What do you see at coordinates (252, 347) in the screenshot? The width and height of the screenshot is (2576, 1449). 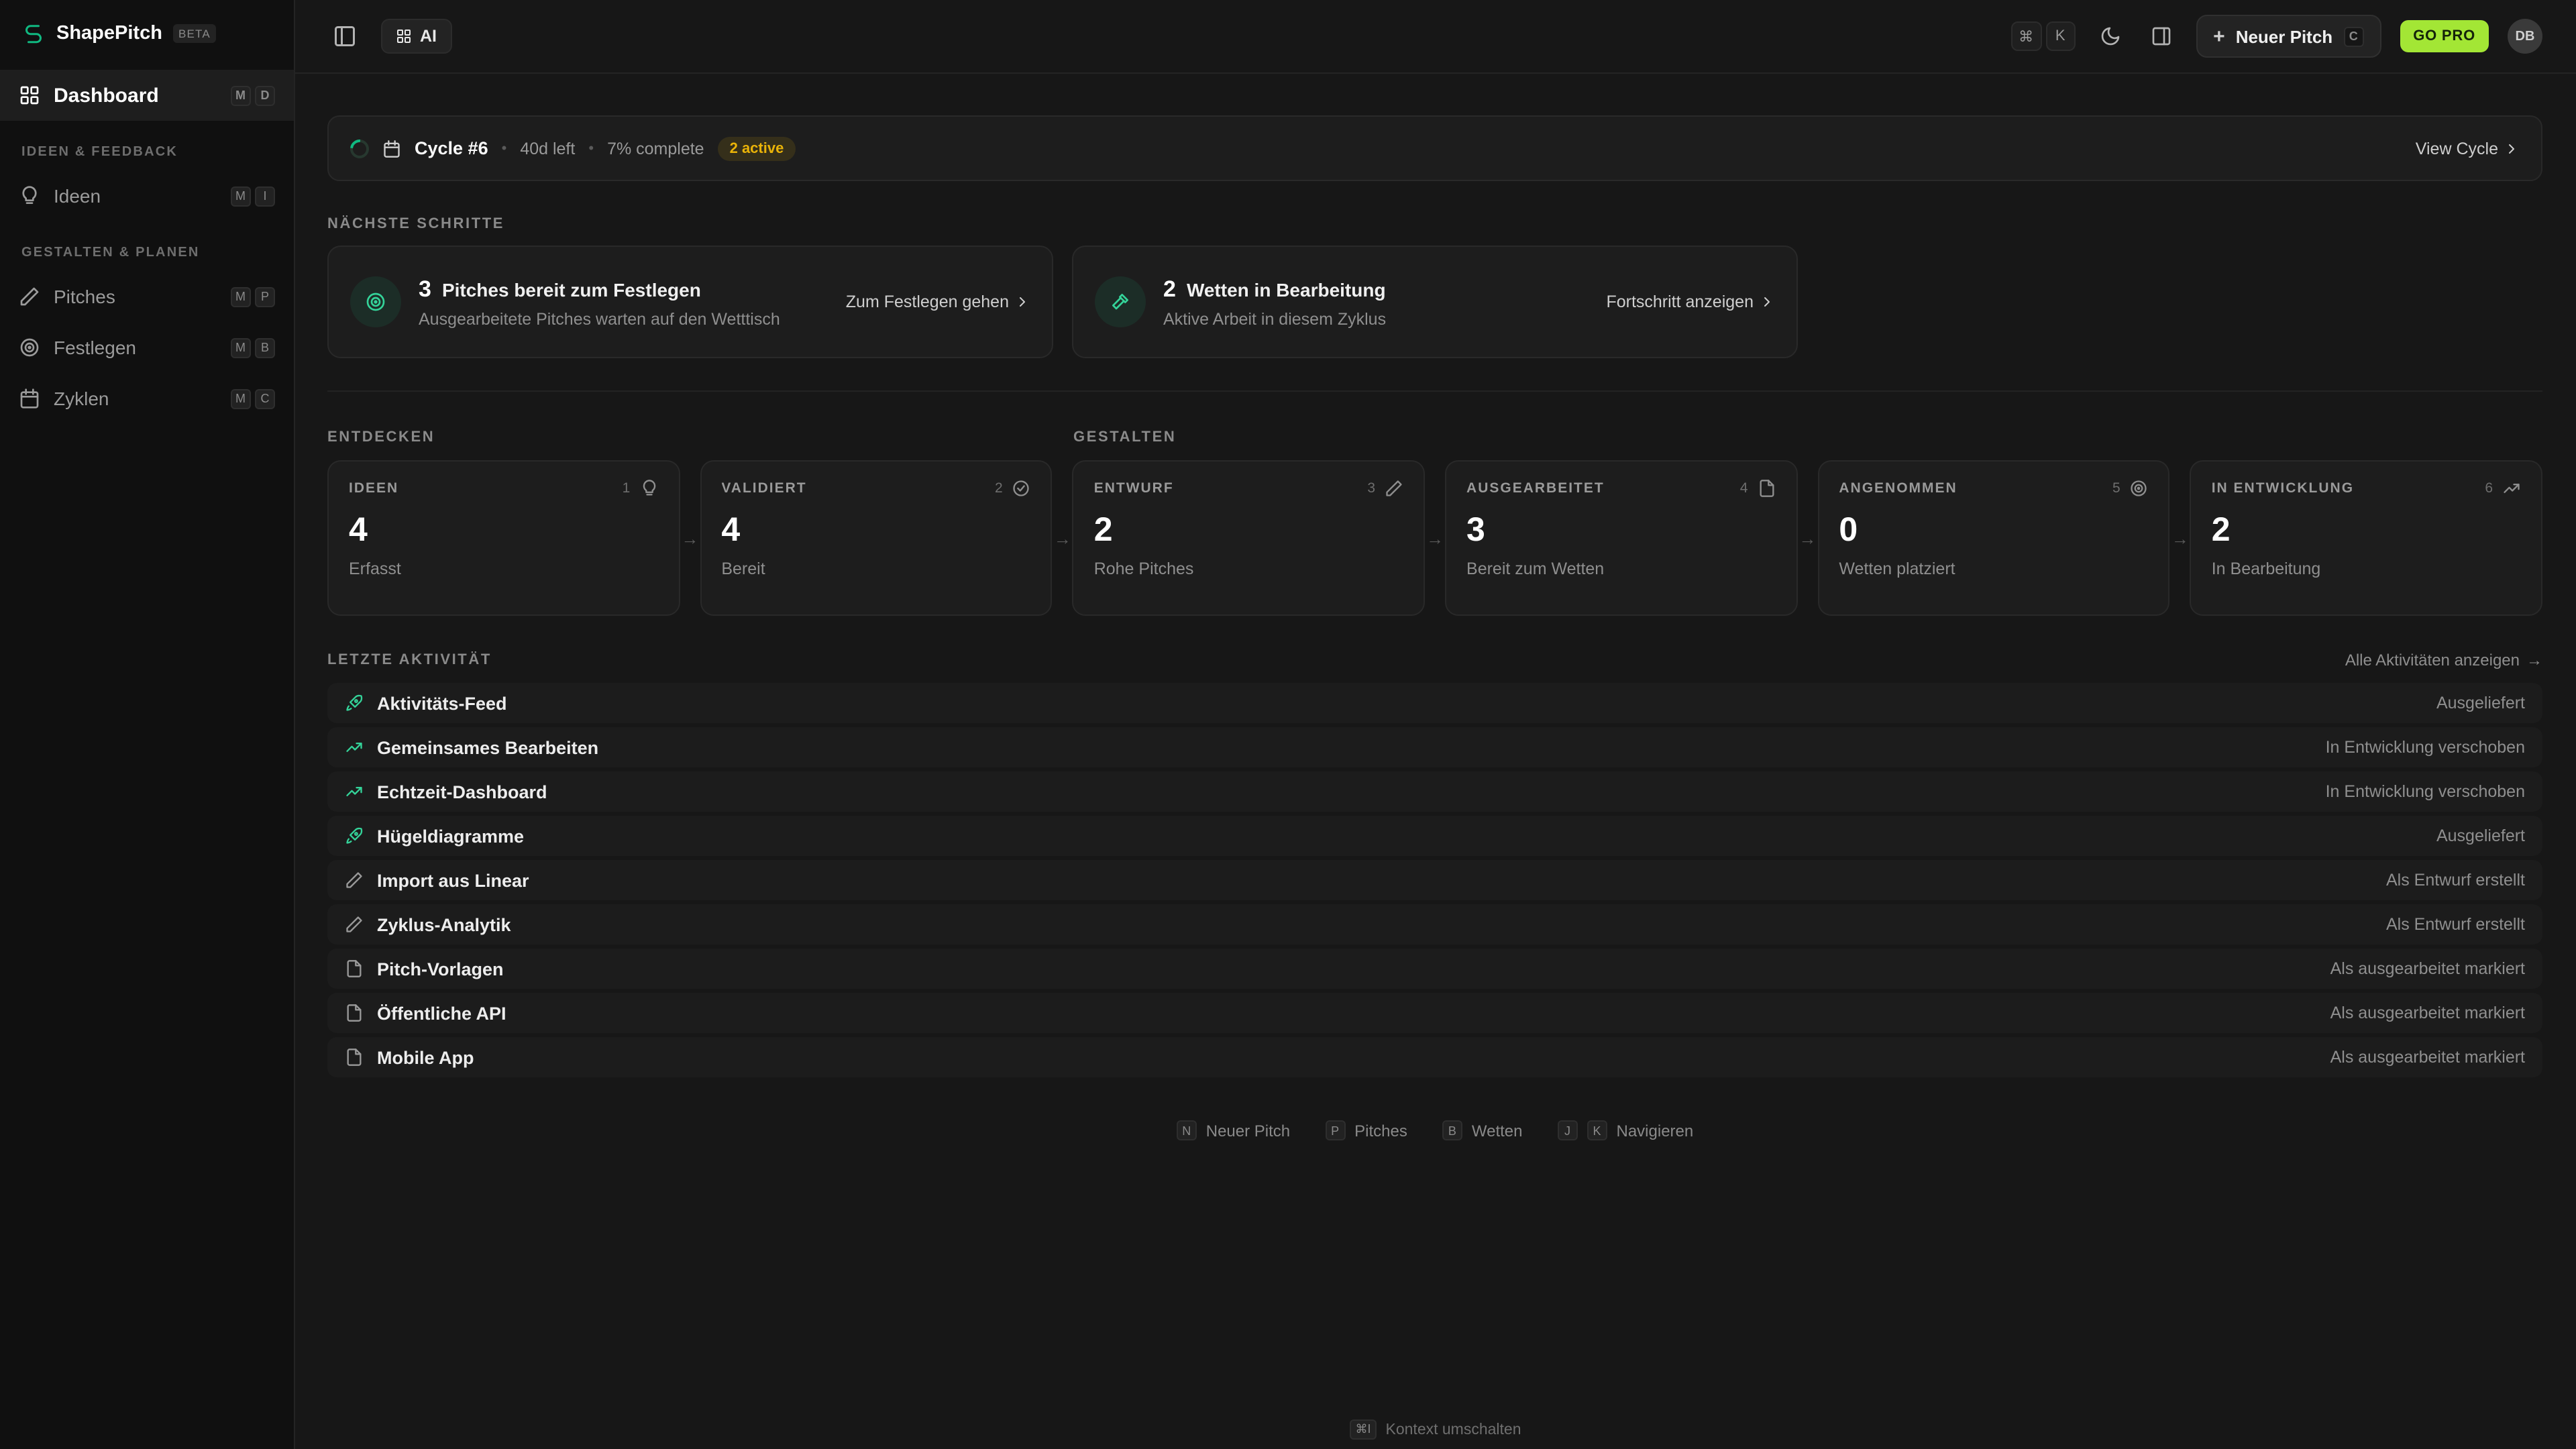 I see `shortcut-badge: M B` at bounding box center [252, 347].